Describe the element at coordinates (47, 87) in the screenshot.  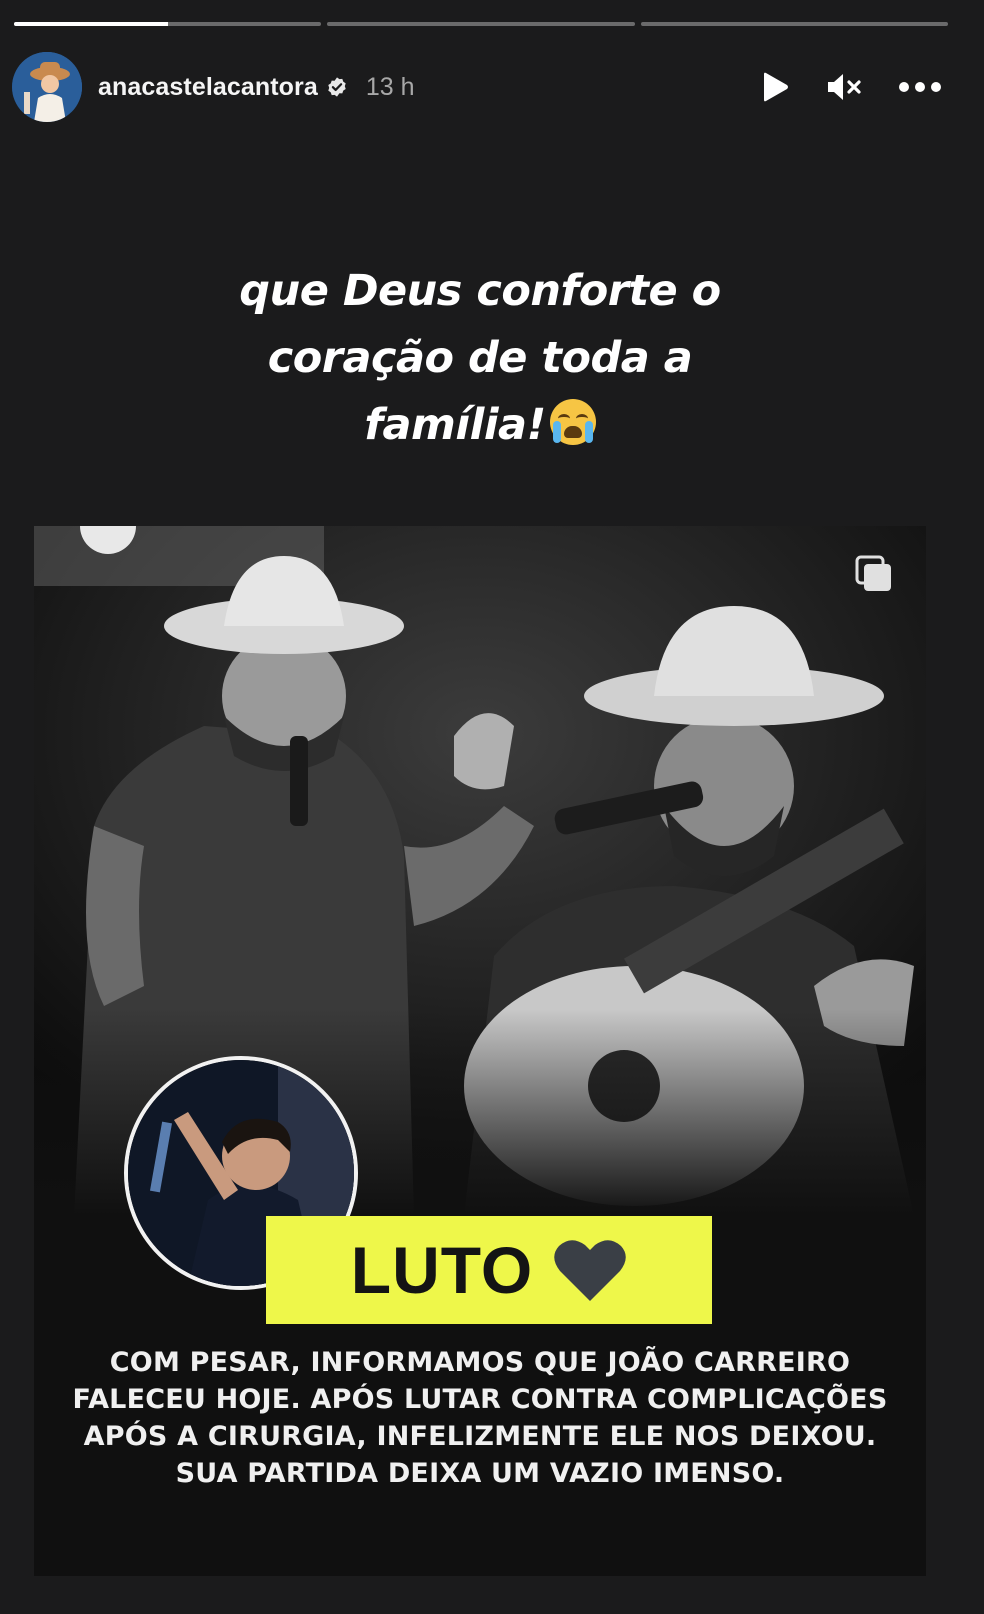
I see `avatar` at that location.